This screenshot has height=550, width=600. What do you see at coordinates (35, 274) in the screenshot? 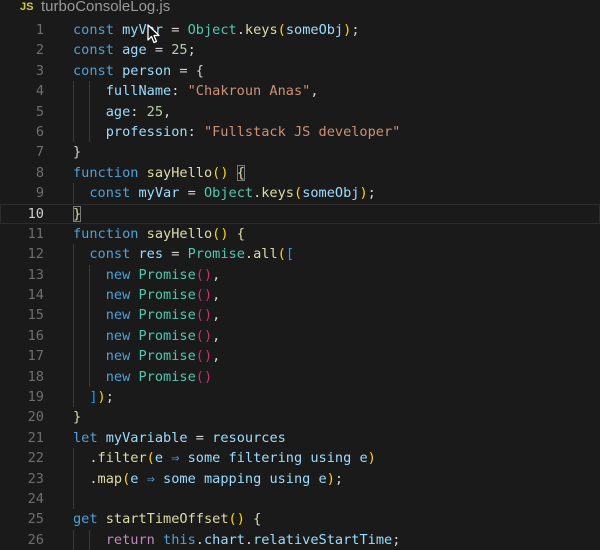
I see `line-number: 13` at bounding box center [35, 274].